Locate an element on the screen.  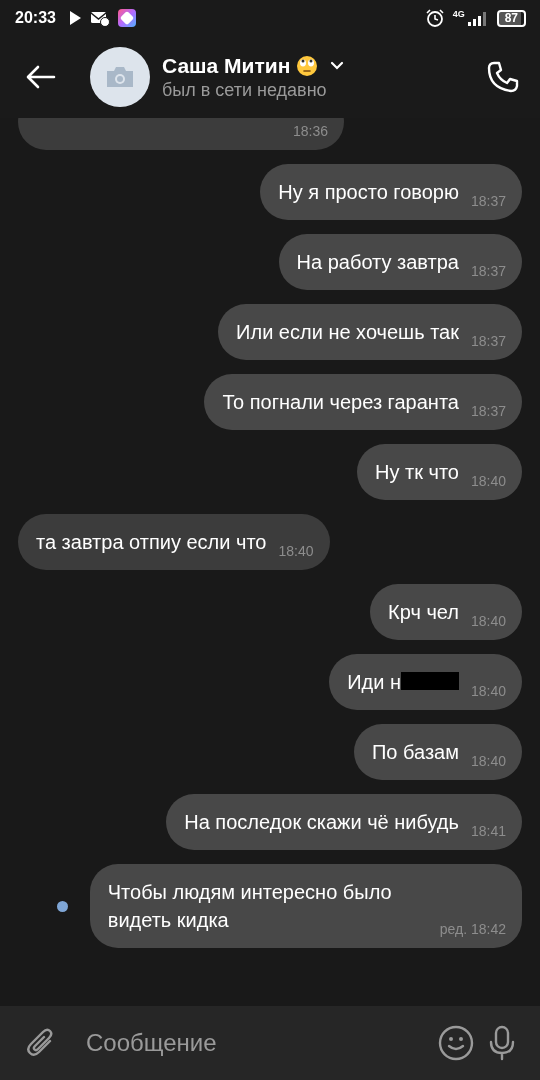
contact-name: Саша Митин is located at coordinates (226, 65).